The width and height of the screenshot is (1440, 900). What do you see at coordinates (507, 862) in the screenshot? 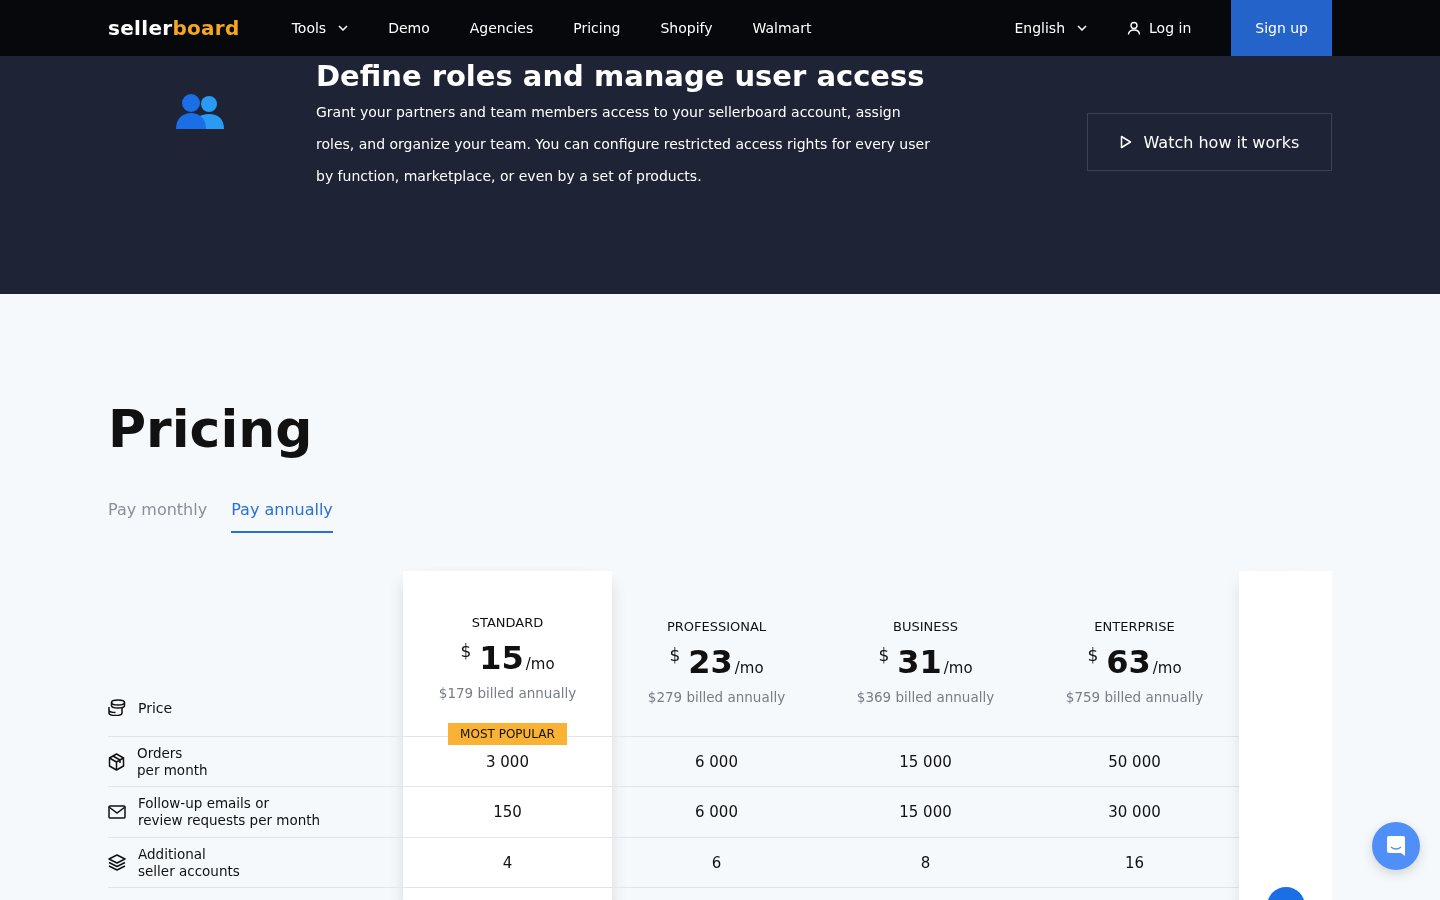
I see `table-cell: 4` at bounding box center [507, 862].